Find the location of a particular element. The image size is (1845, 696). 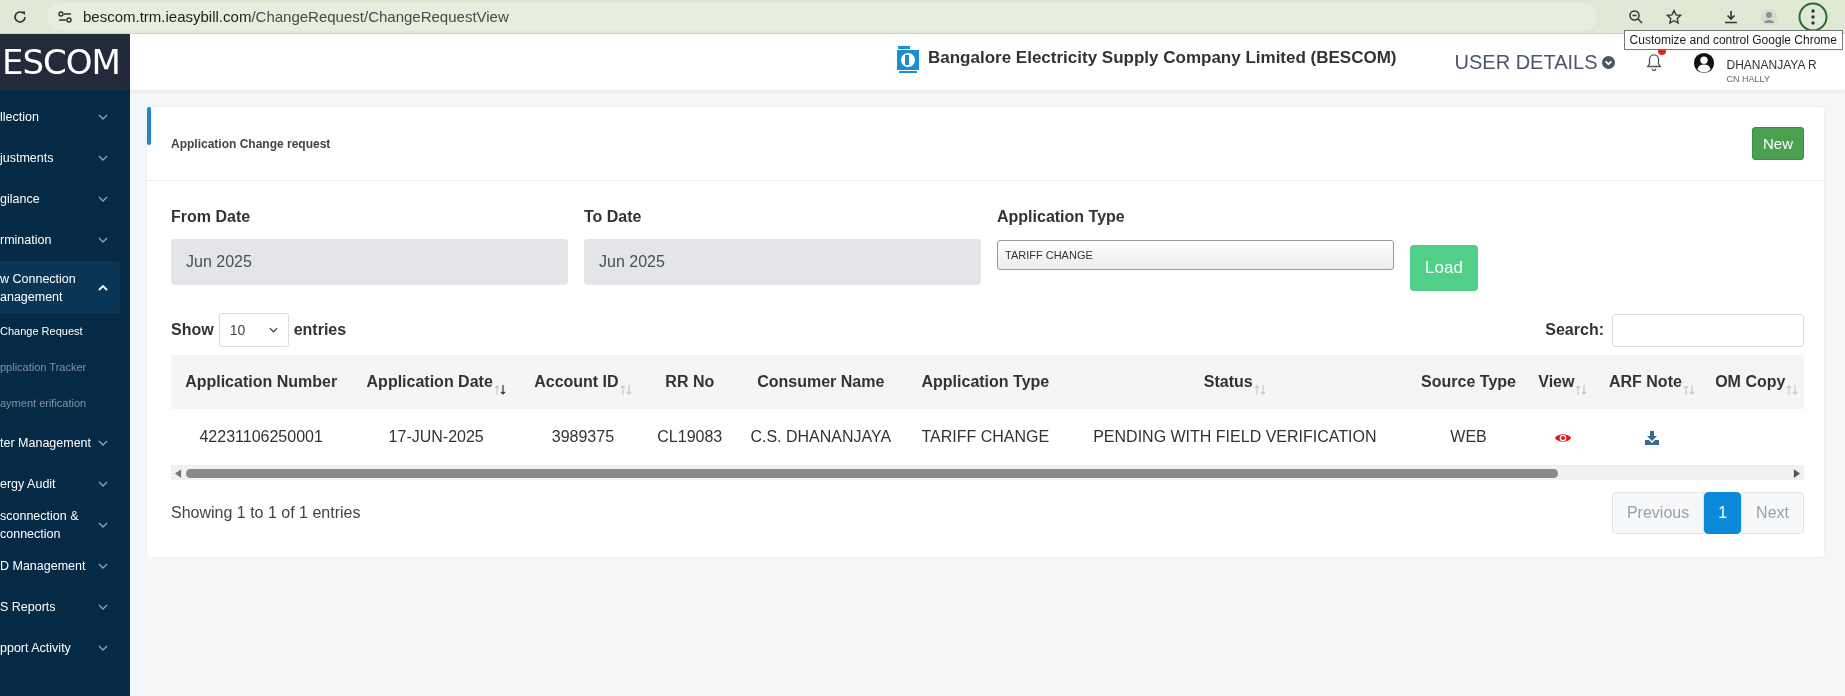

url-path: /ChangeRequest/ChangeRequestView is located at coordinates (380, 16).